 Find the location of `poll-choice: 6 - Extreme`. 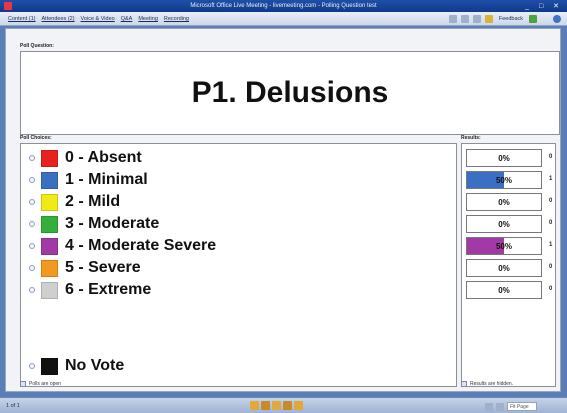

poll-choice: 6 - Extreme is located at coordinates (90, 290).